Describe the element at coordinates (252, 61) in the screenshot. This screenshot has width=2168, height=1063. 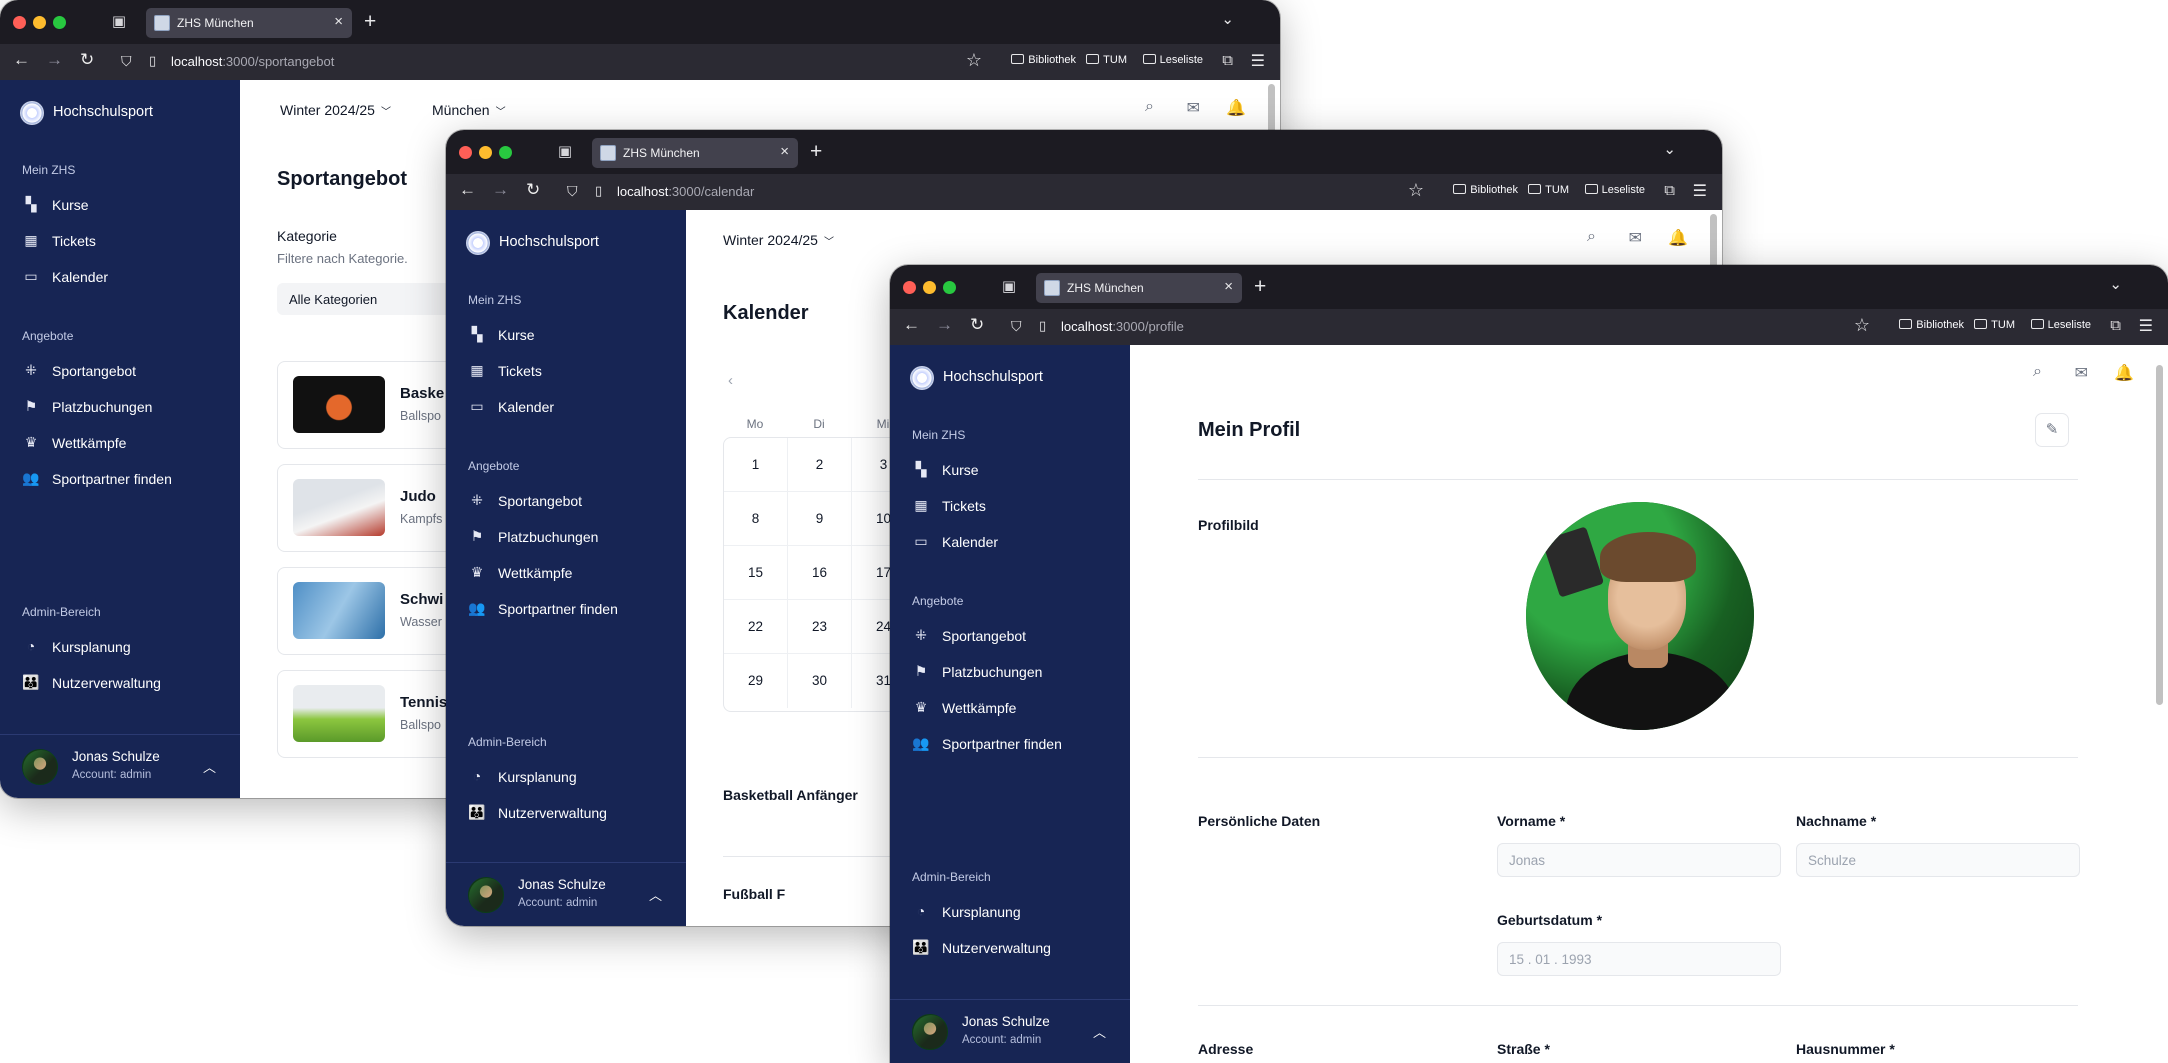
I see `url-bar: localhost:3000/sportangebot` at that location.